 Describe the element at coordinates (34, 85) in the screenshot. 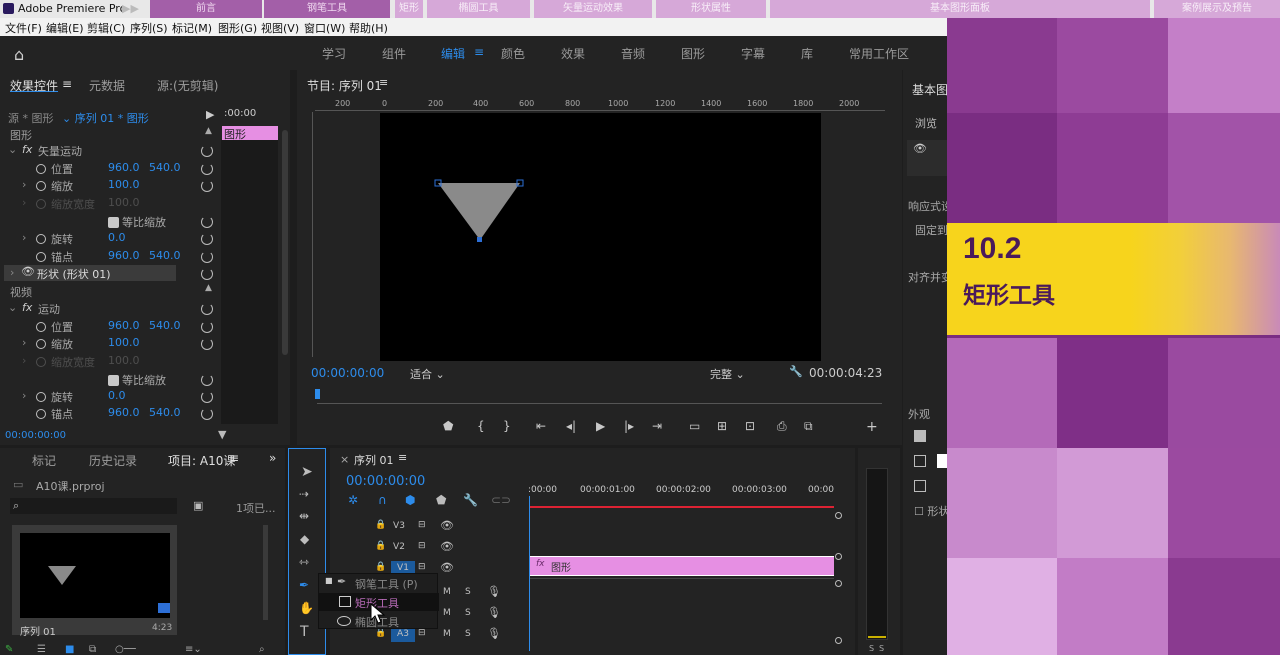

I see `tab-effect-controls: 效果控件` at that location.